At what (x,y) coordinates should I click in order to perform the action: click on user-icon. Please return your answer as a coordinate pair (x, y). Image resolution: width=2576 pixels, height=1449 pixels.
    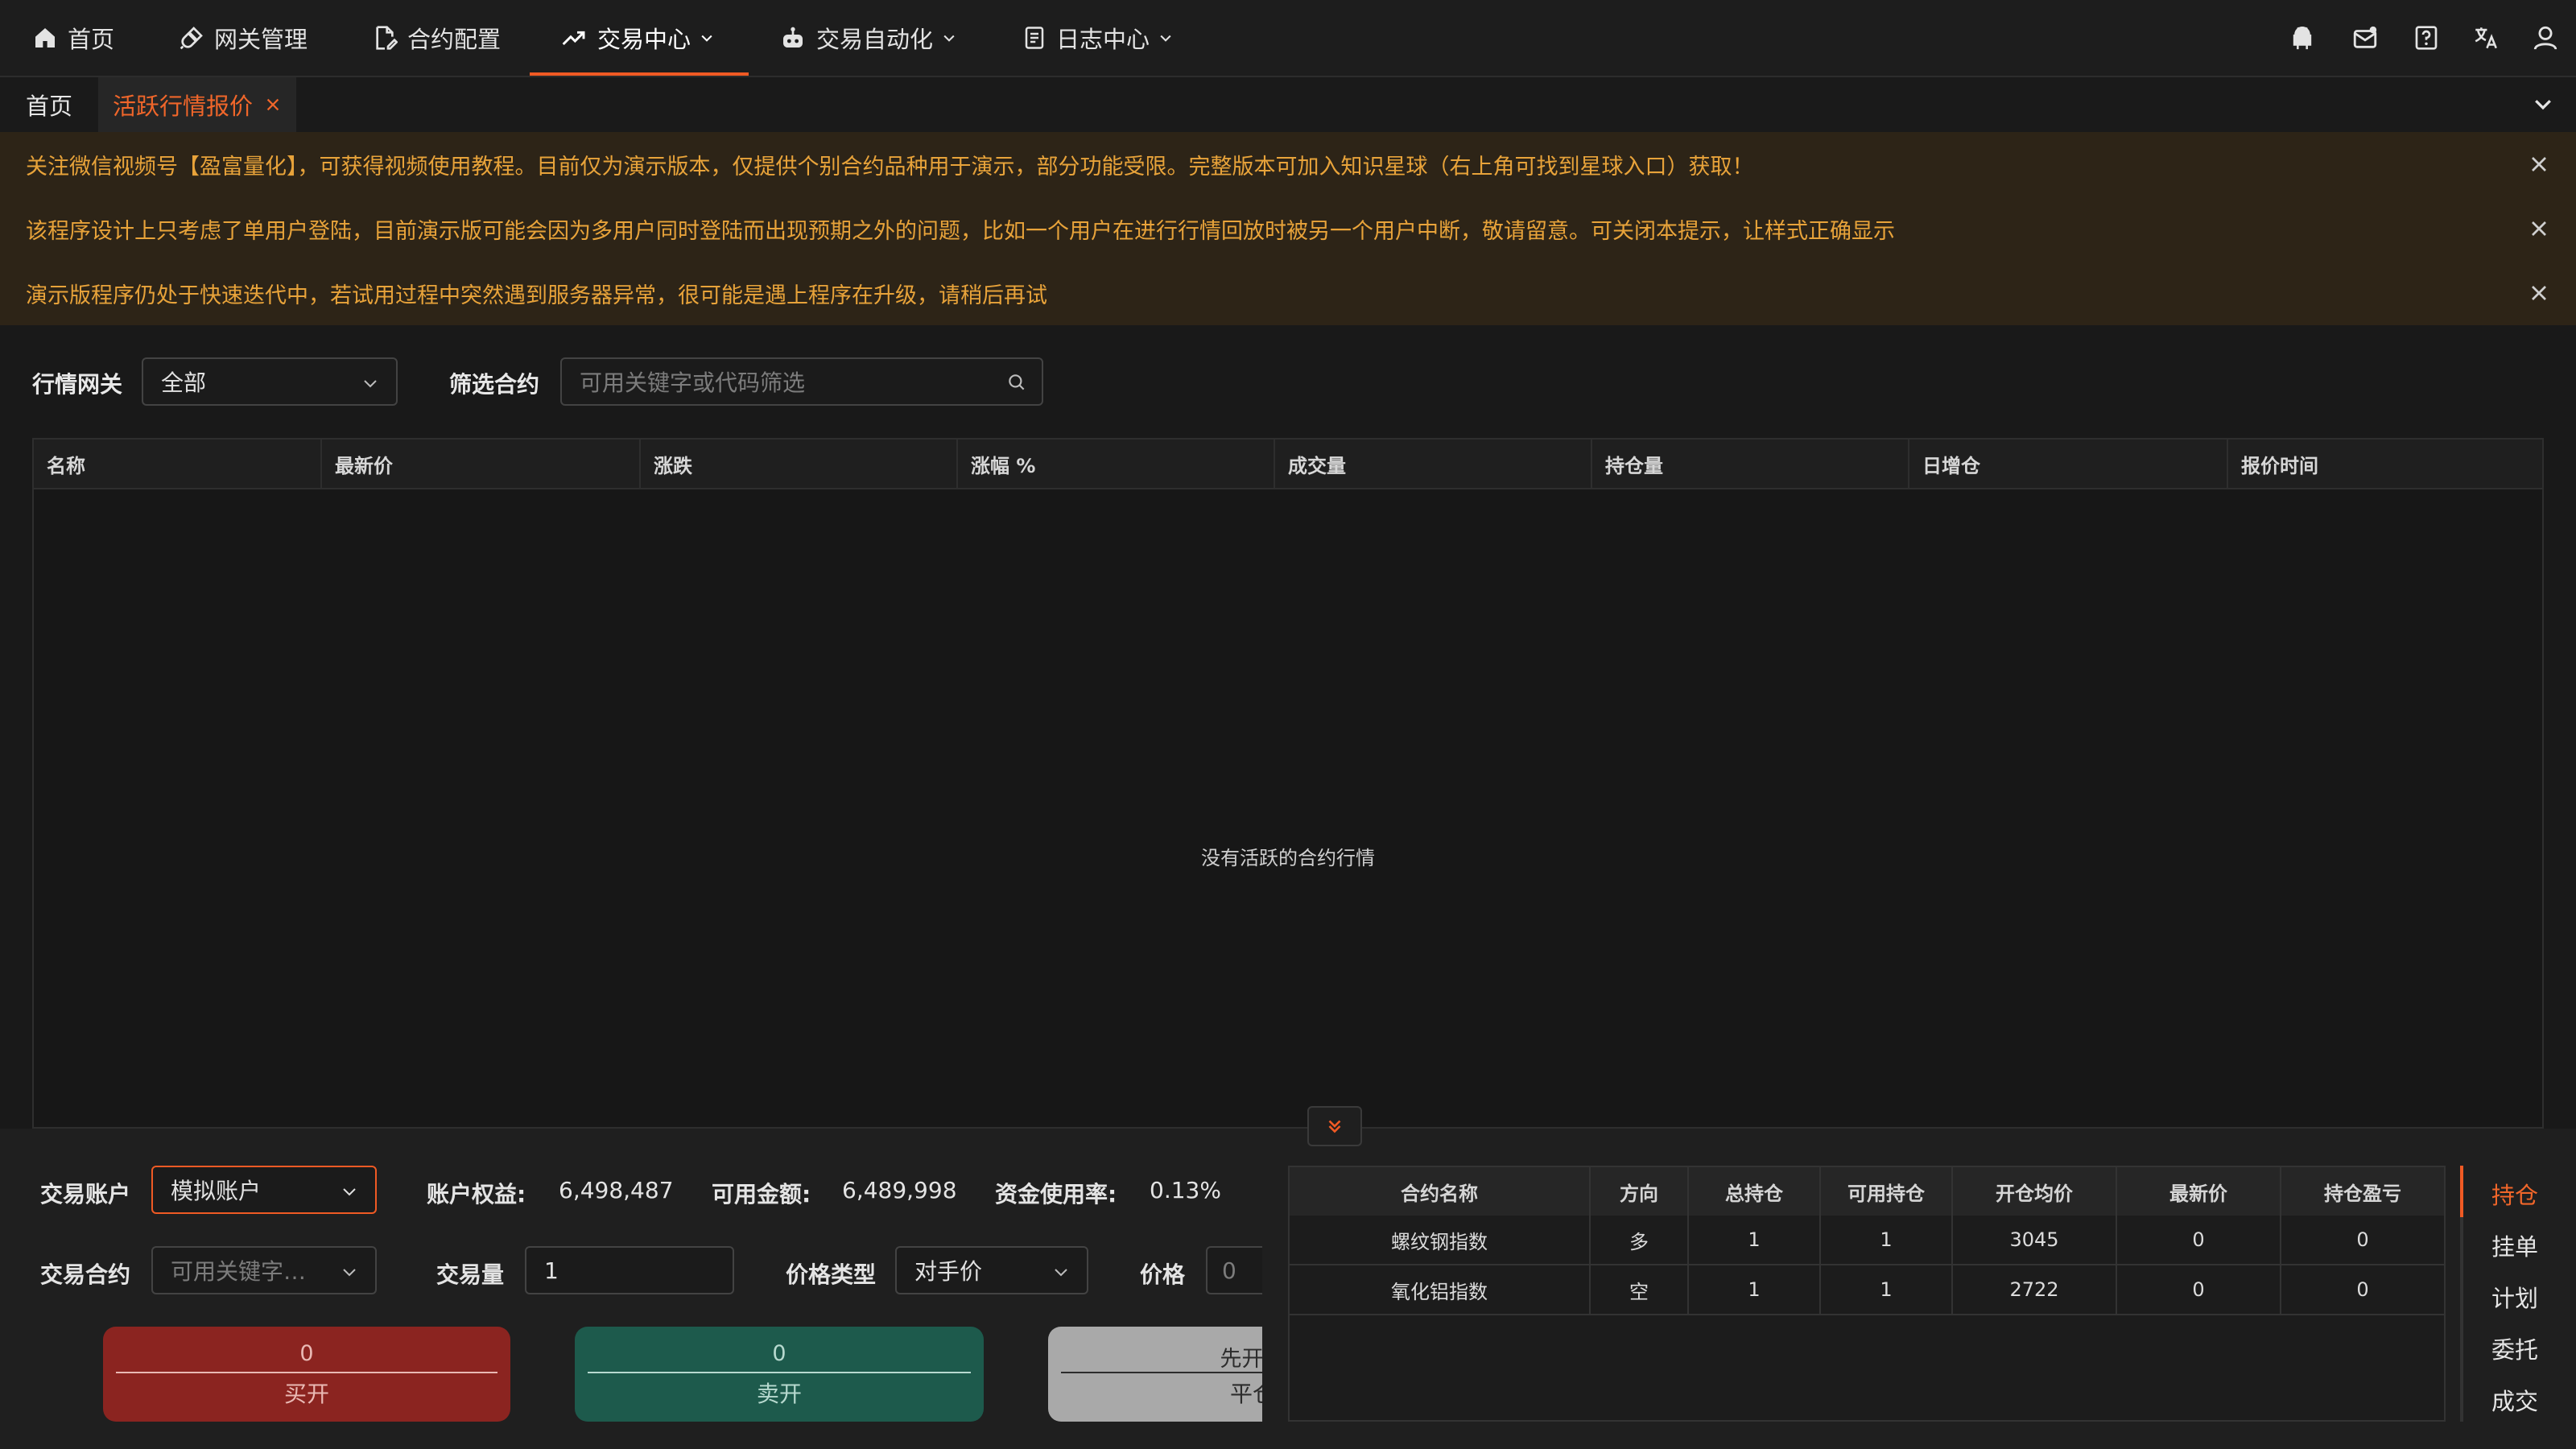
    Looking at the image, I should click on (2545, 38).